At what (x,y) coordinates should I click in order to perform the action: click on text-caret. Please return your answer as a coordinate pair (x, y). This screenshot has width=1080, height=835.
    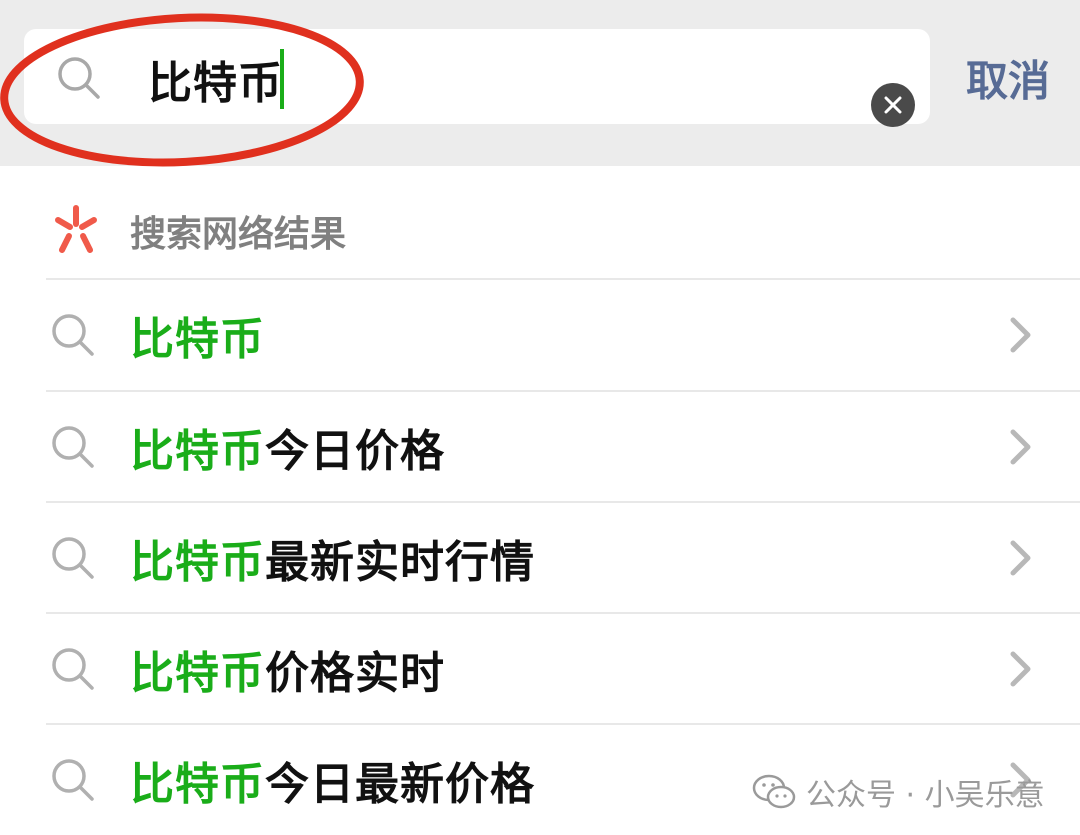
    Looking at the image, I should click on (282, 79).